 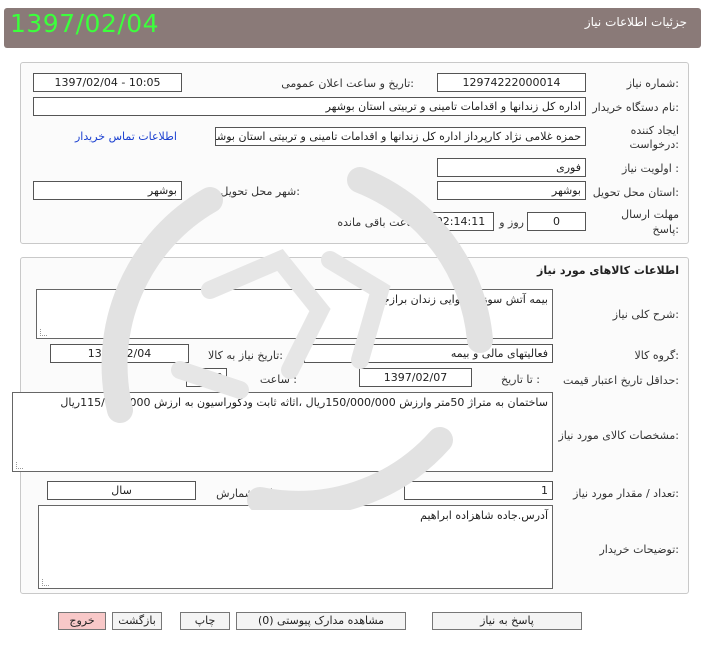 What do you see at coordinates (507, 621) in the screenshot?
I see `reply-button: پاسخ به نیاز` at bounding box center [507, 621].